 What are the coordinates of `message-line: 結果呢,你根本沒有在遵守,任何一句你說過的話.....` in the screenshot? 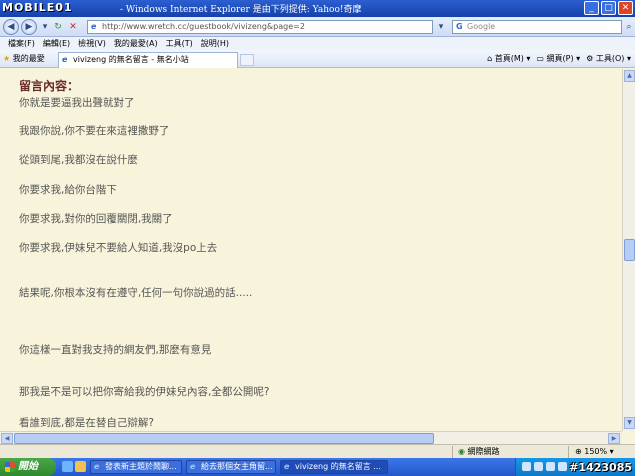 It's located at (136, 293).